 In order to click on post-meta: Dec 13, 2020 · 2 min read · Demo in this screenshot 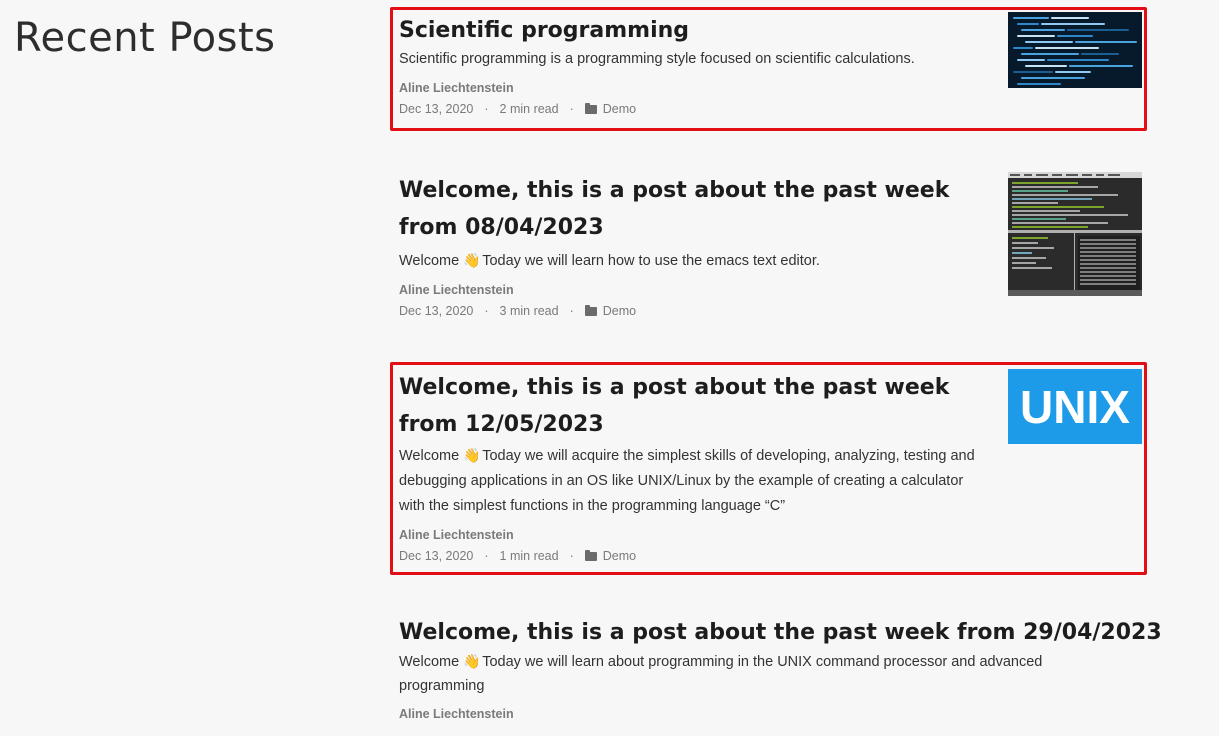, I will do `click(769, 109)`.